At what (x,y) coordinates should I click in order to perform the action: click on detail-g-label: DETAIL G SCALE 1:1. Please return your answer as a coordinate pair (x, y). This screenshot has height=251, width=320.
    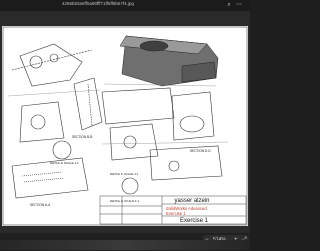
    Looking at the image, I should click on (124, 201).